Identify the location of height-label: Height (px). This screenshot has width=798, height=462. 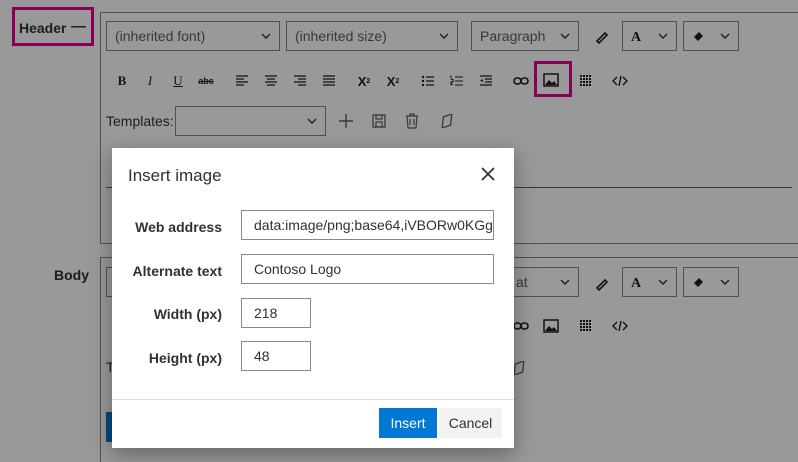
(185, 358).